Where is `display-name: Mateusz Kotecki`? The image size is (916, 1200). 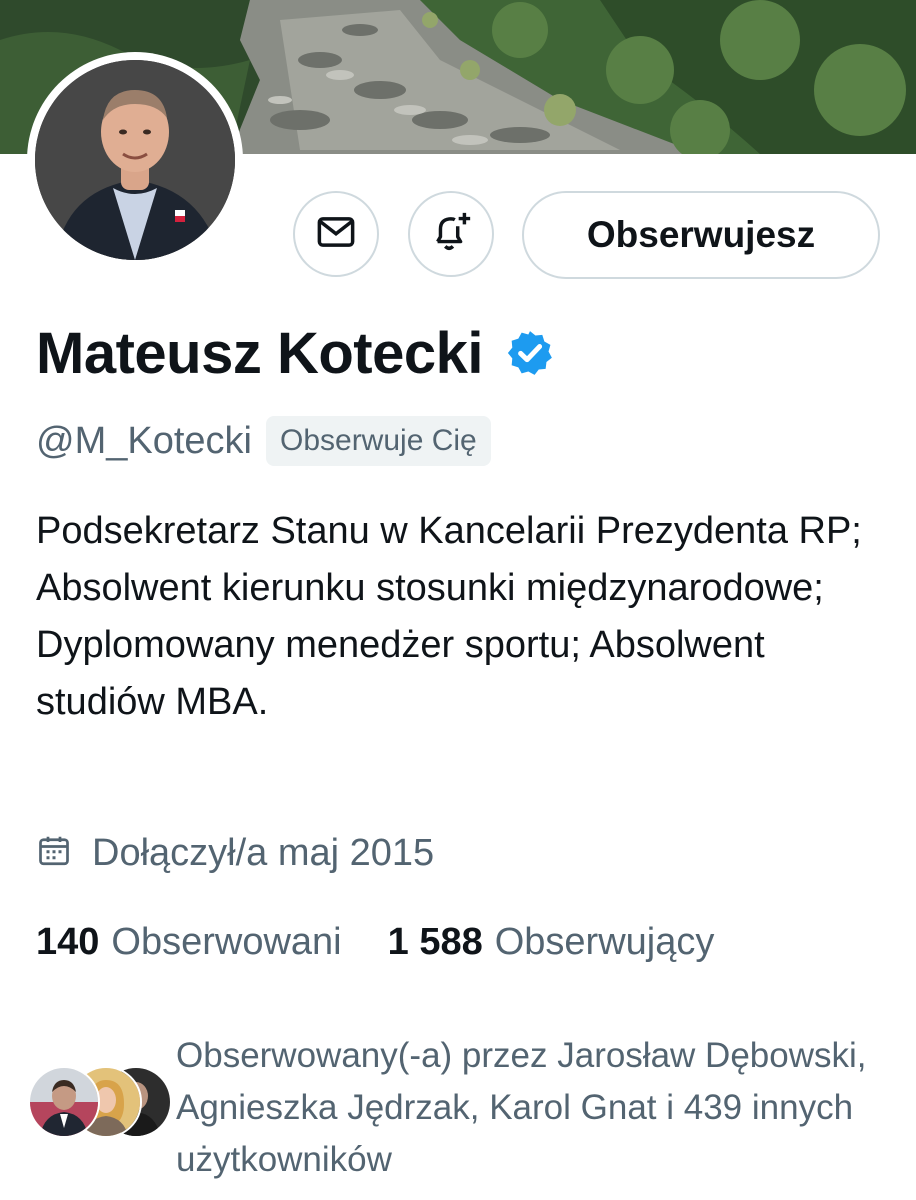 display-name: Mateusz Kotecki is located at coordinates (259, 353).